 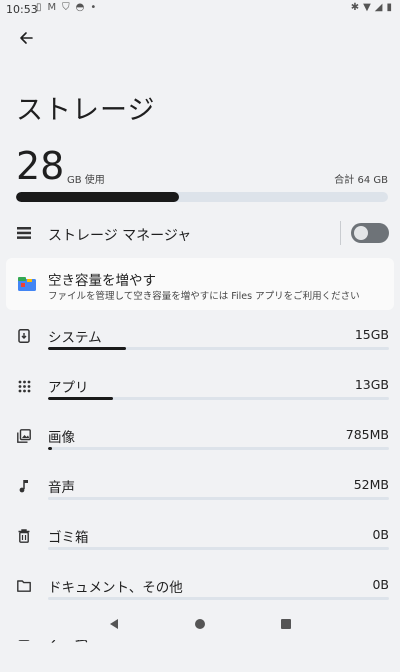 What do you see at coordinates (367, 434) in the screenshot?
I see `category-size: 785MB` at bounding box center [367, 434].